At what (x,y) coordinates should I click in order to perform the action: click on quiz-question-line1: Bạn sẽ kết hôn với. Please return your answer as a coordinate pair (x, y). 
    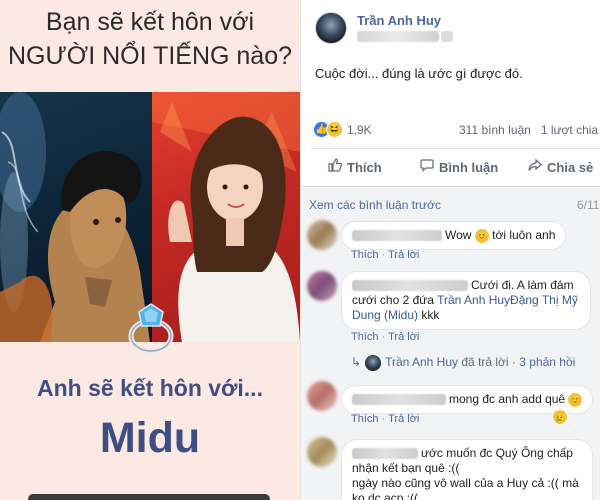
    Looking at the image, I should click on (150, 22).